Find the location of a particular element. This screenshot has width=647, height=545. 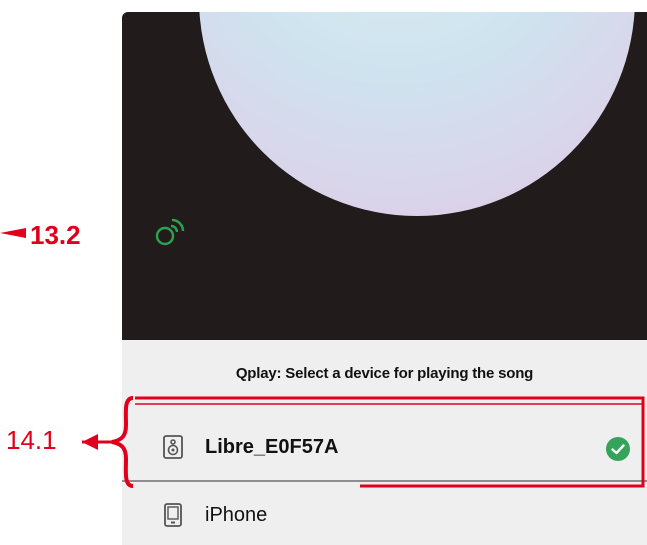

annotation-label: 13.2 is located at coordinates (55, 235).